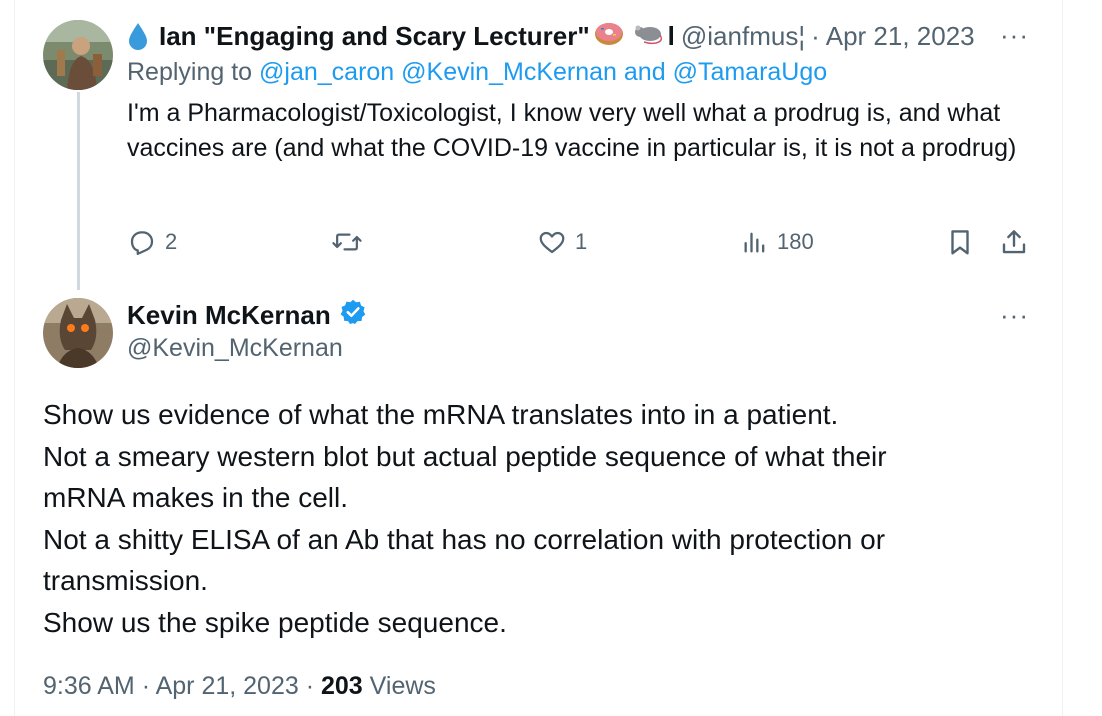 The height and width of the screenshot is (716, 1102). Describe the element at coordinates (750, 72) in the screenshot. I see `mention-tamara-ugo: @TamaraUgo` at that location.